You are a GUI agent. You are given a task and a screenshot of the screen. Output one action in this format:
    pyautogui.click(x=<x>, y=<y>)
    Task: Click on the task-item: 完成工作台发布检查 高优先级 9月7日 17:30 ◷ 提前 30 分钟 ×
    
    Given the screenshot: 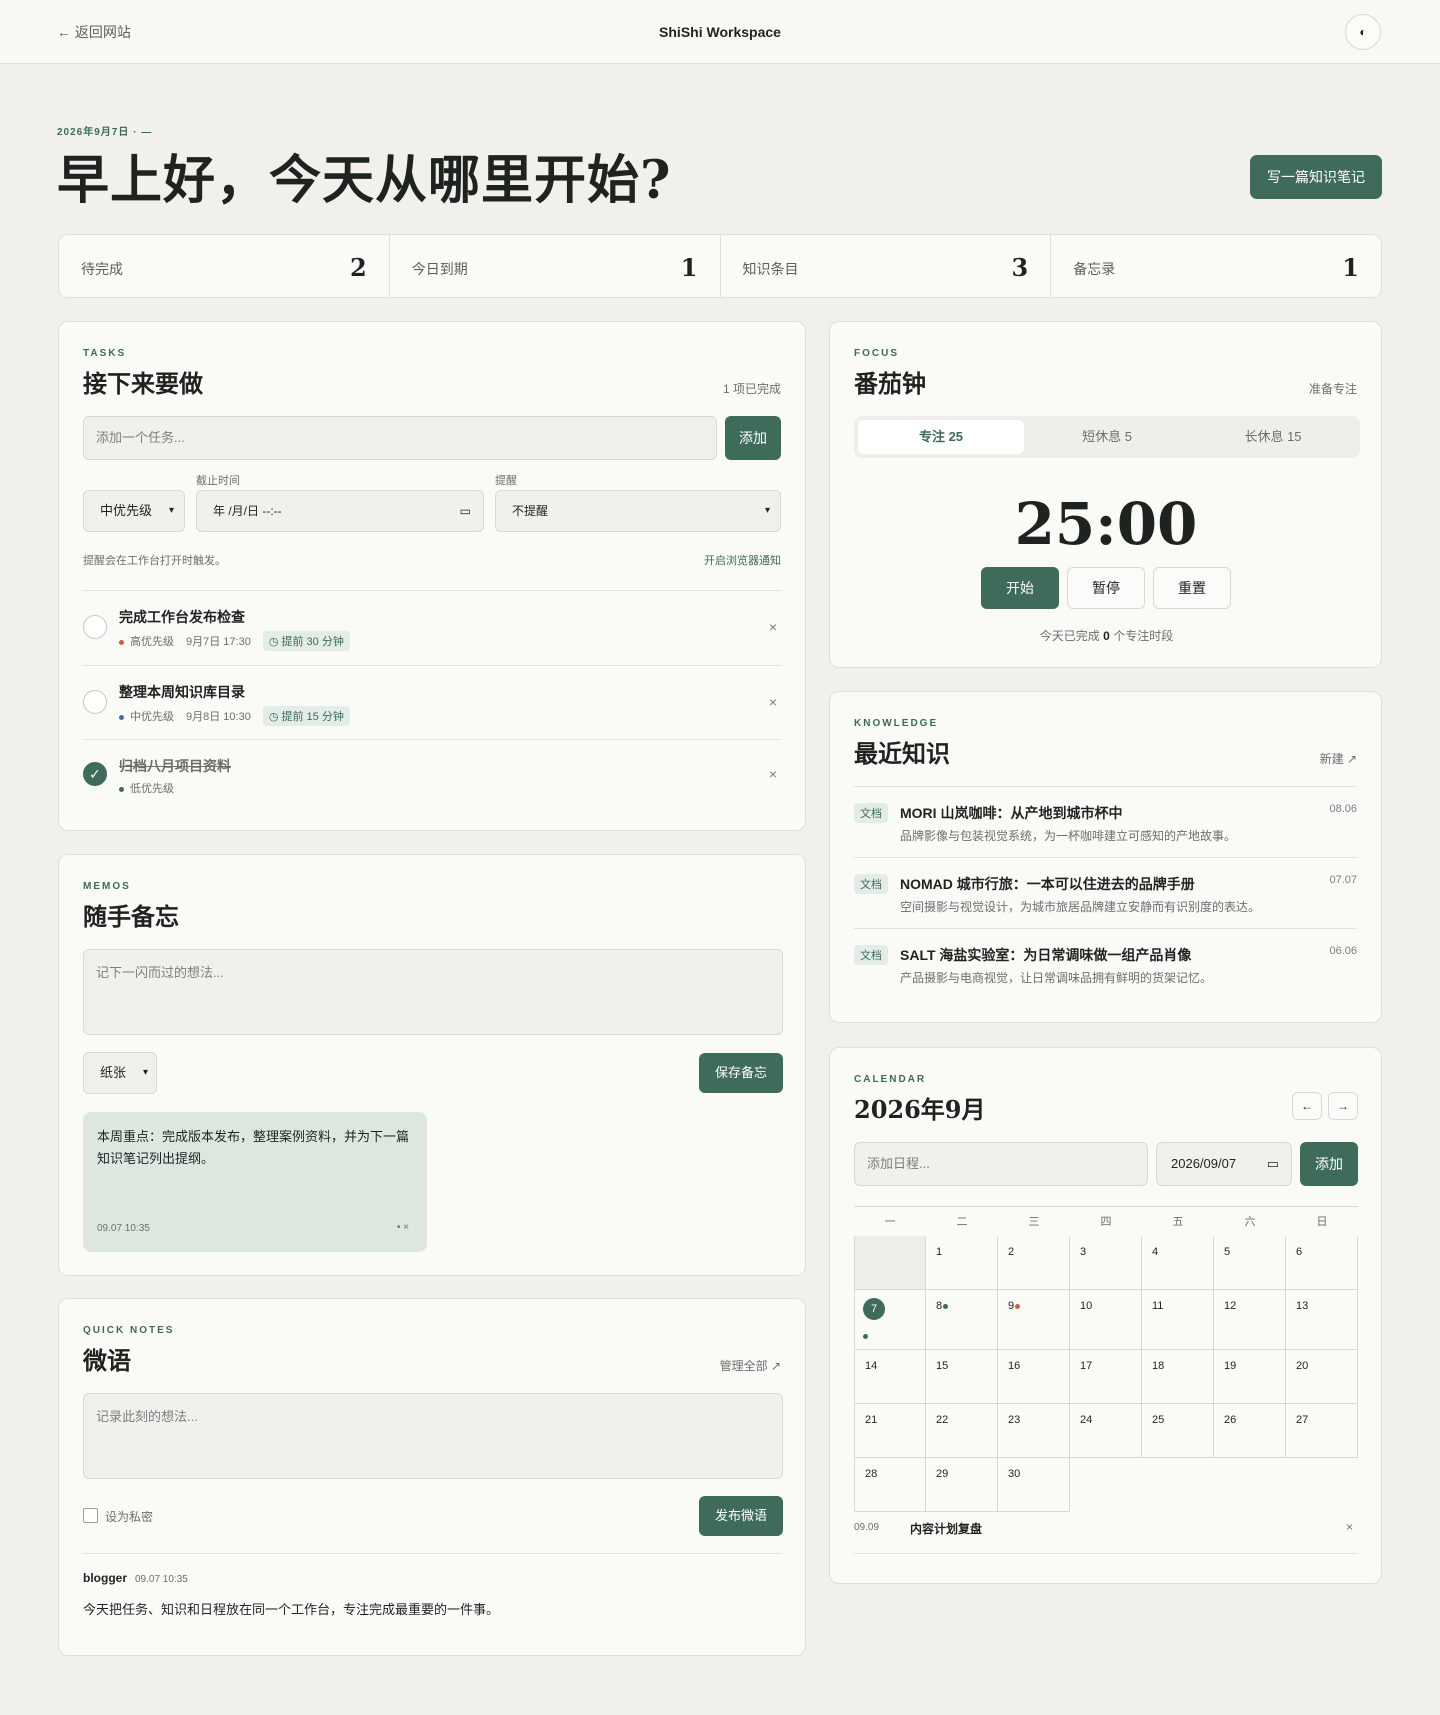 What is the action you would take?
    pyautogui.click(x=432, y=628)
    